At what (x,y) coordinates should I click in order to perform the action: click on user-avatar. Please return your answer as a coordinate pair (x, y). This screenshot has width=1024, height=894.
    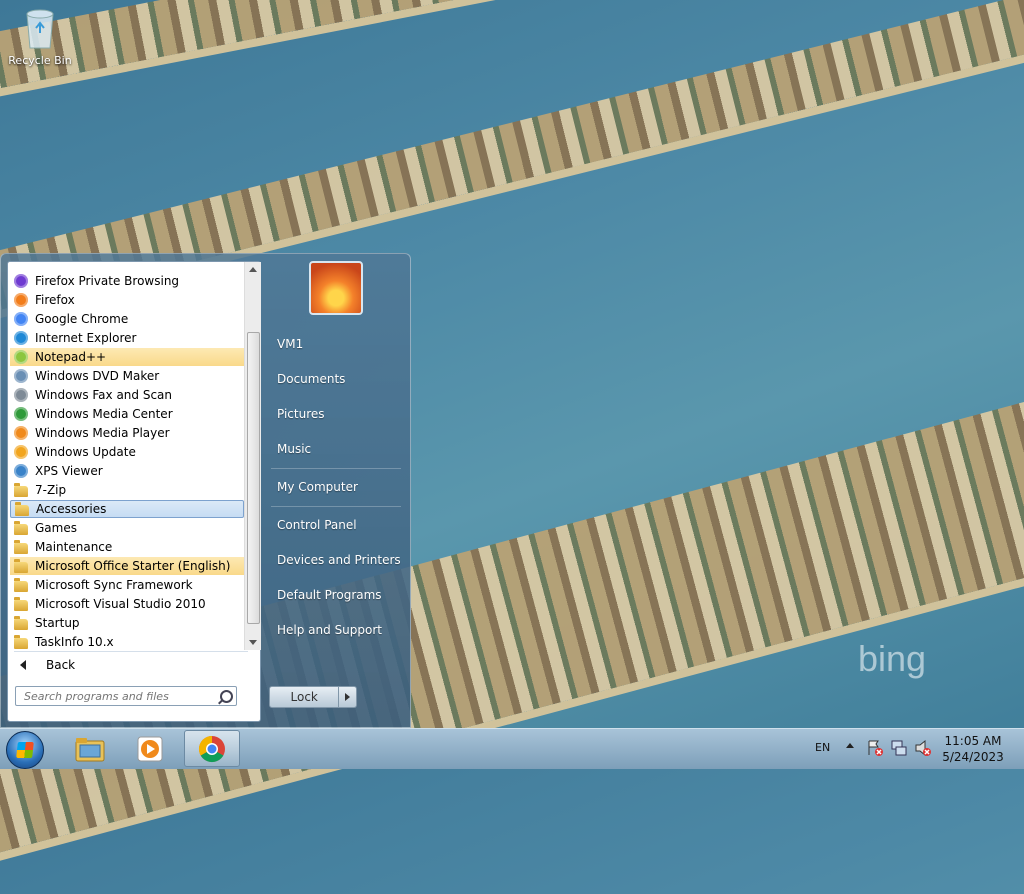
    Looking at the image, I should click on (336, 288).